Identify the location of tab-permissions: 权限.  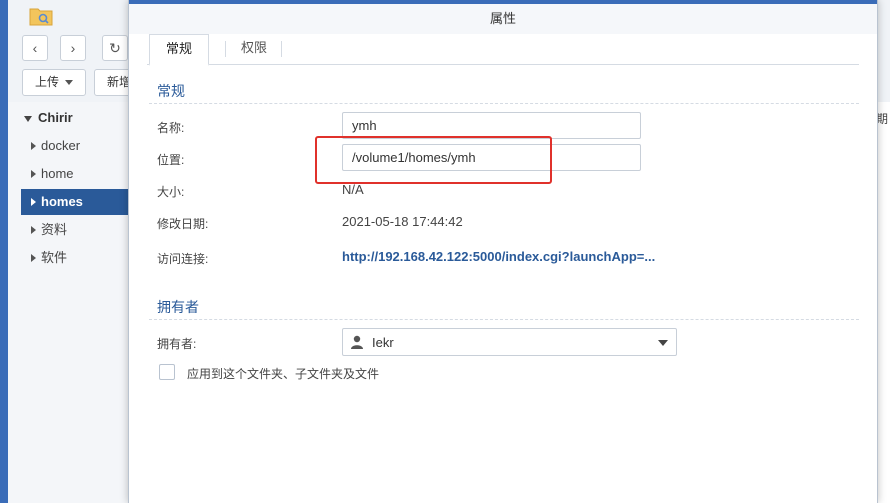
(254, 49).